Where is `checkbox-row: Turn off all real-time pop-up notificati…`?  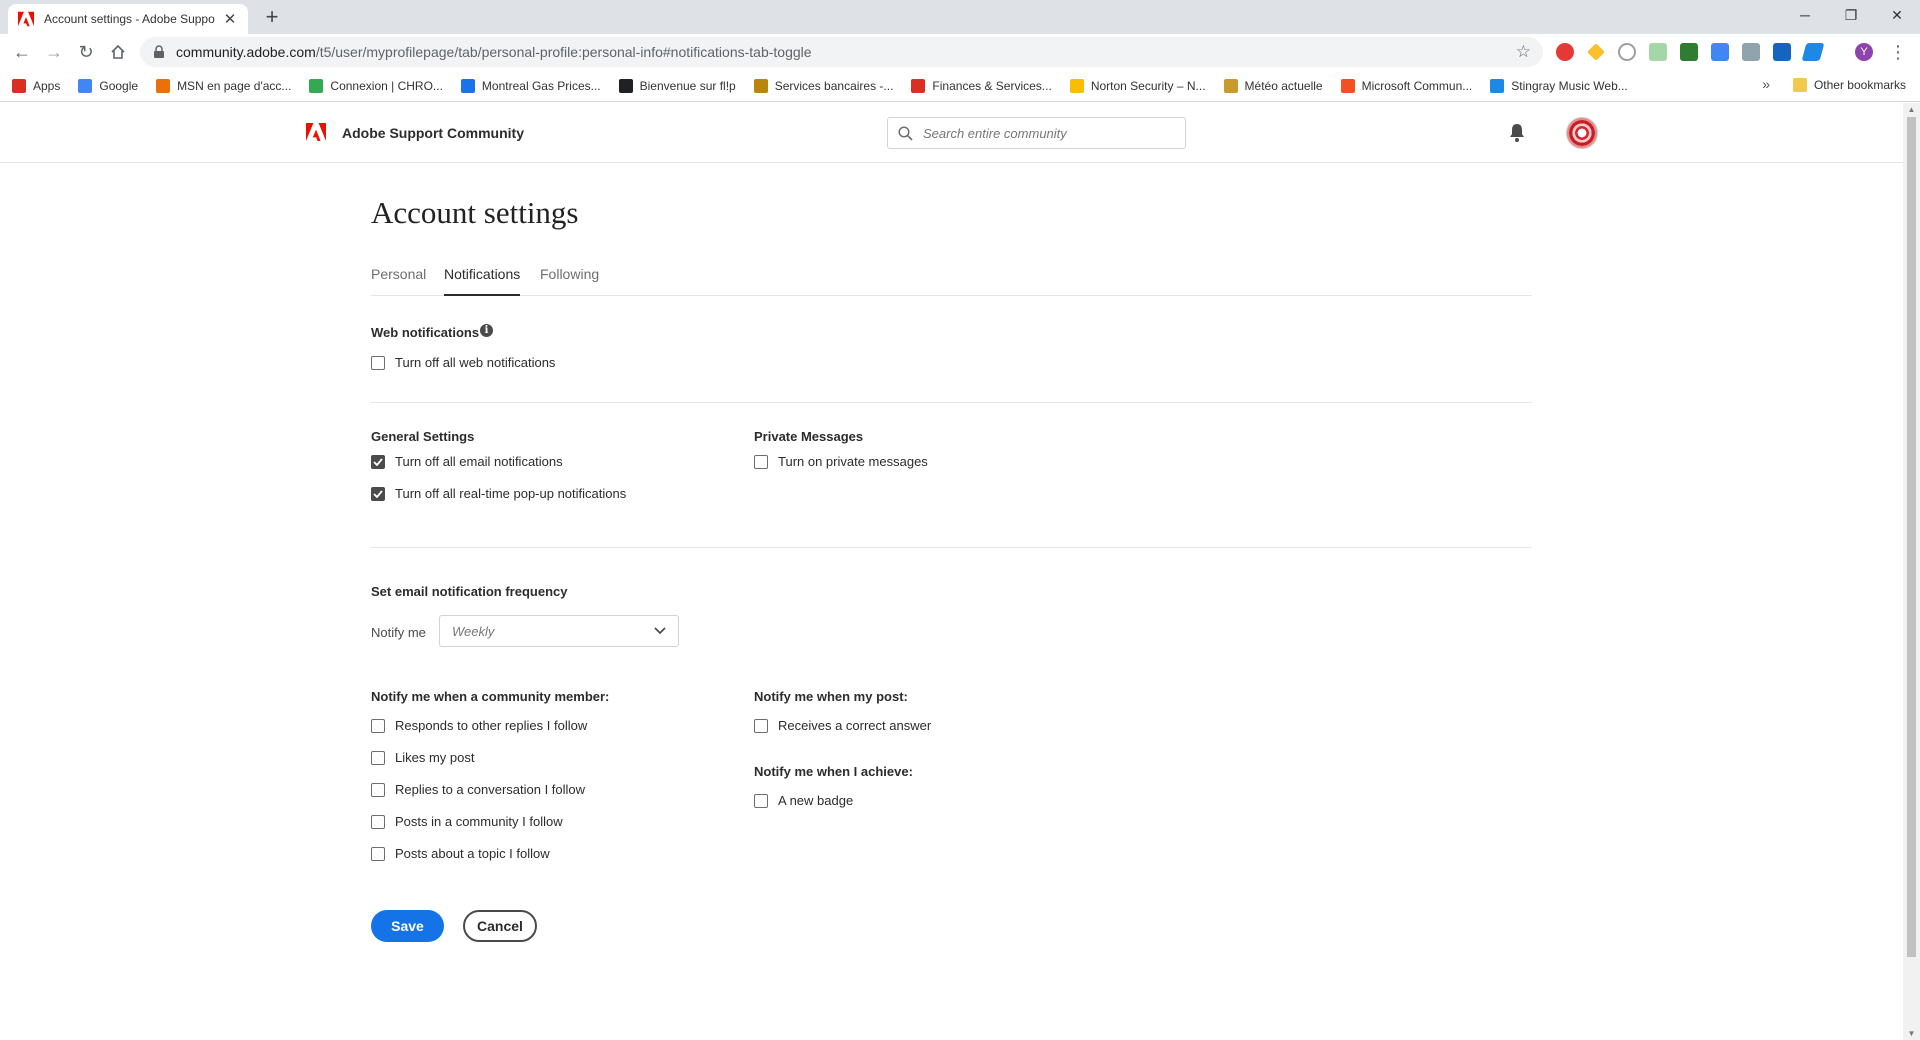
checkbox-row: Turn off all real-time pop-up notificati… is located at coordinates (498, 493).